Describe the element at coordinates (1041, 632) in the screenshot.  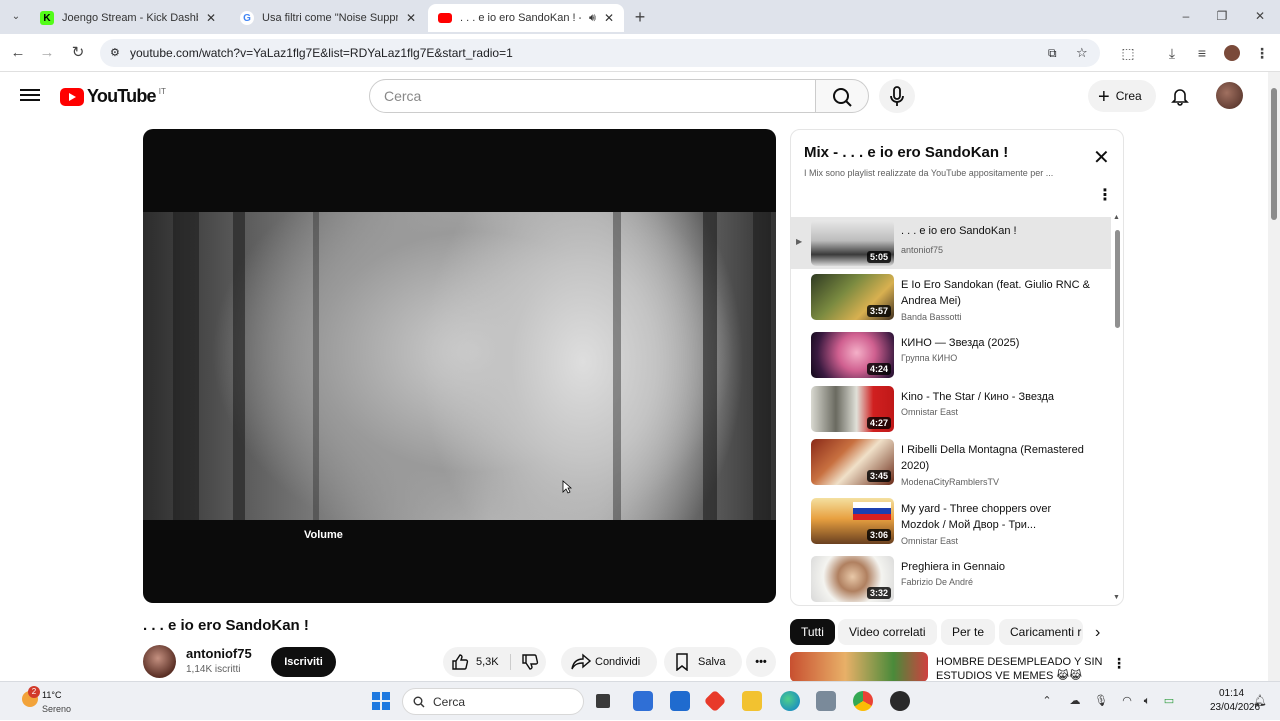
I see `chip-uploads: Caricamenti r` at that location.